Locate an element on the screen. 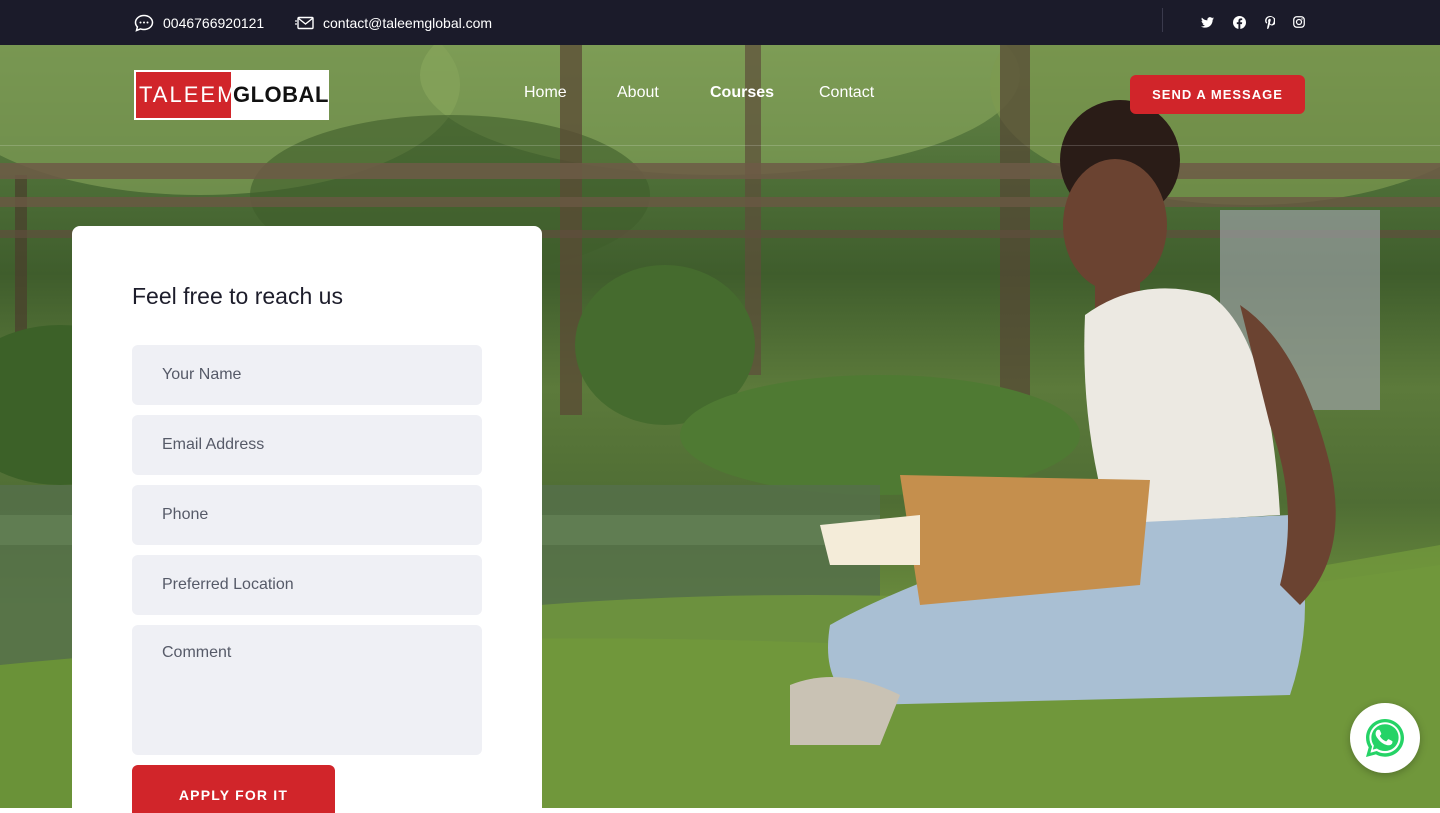 The width and height of the screenshot is (1440, 813). email-contact: contact@taleemglobal.com is located at coordinates (393, 22).